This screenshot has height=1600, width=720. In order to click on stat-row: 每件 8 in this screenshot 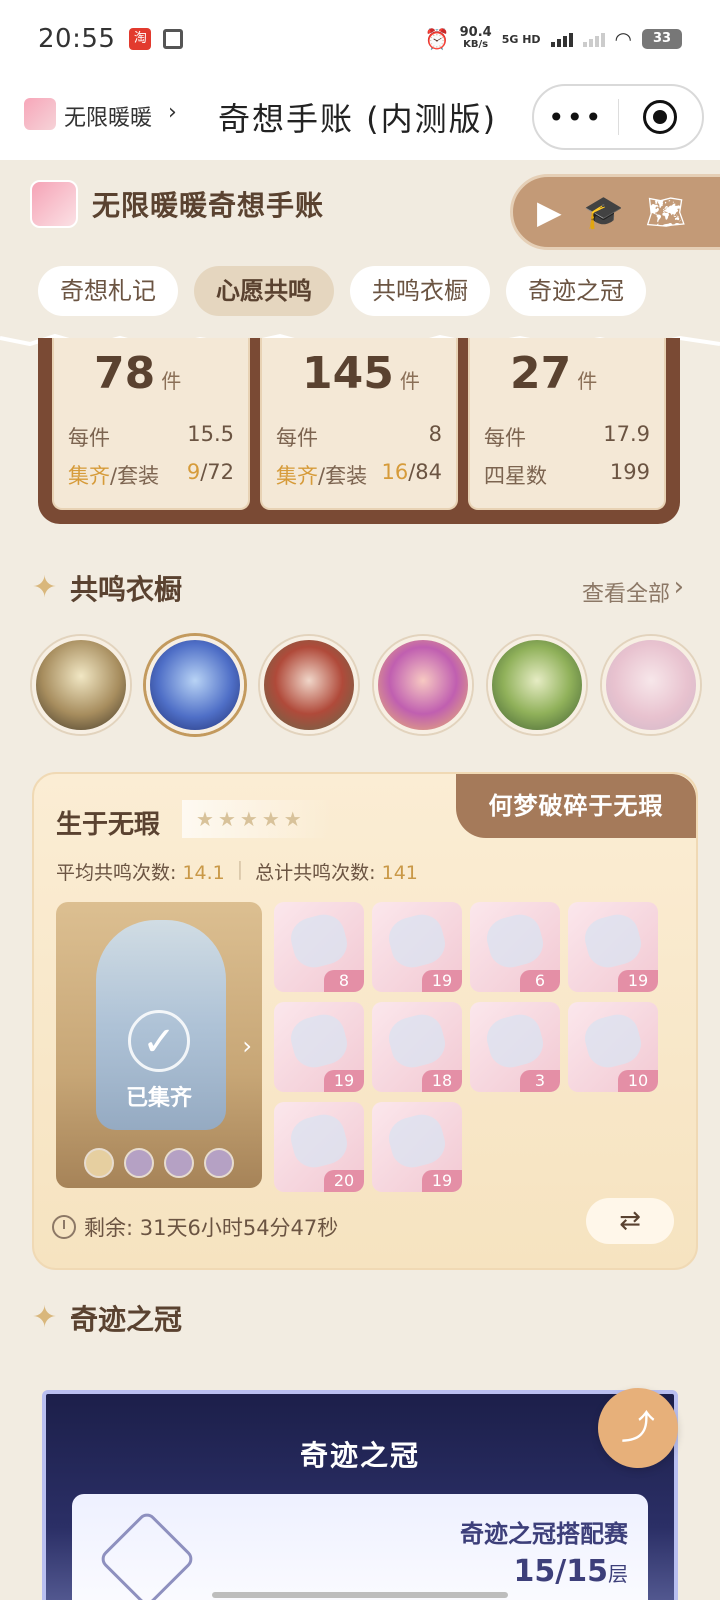, I will do `click(359, 437)`.